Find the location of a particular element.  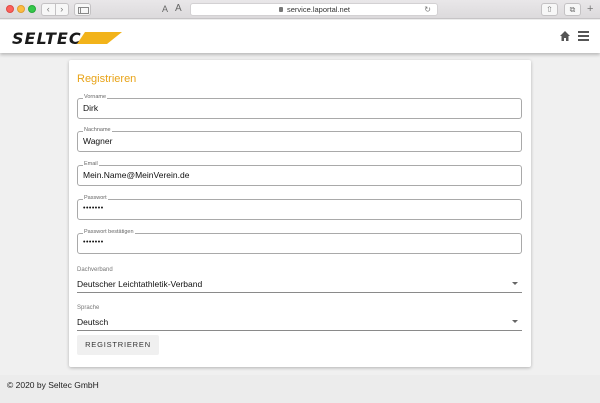

address-bar: service.laportal.net ↻ is located at coordinates (314, 9).